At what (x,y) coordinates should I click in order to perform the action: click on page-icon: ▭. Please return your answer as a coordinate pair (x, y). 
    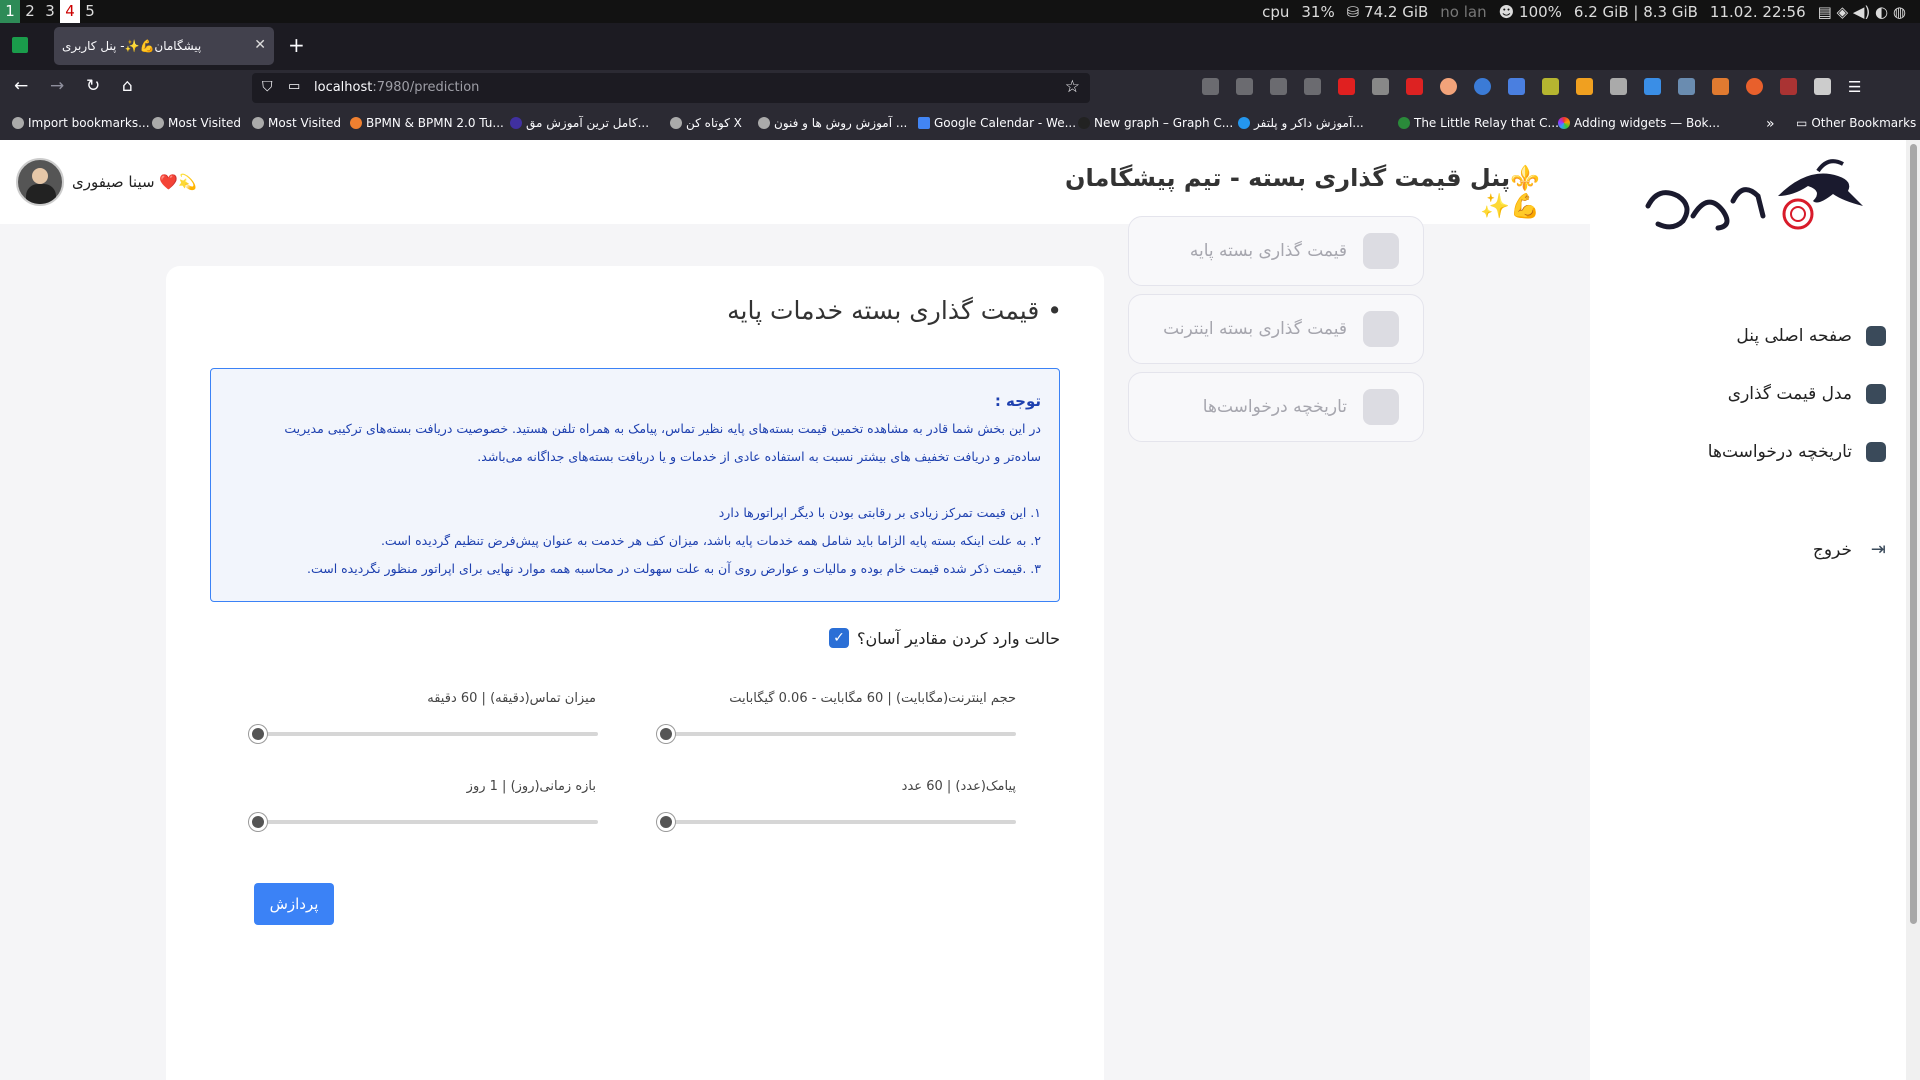
    Looking at the image, I should click on (294, 86).